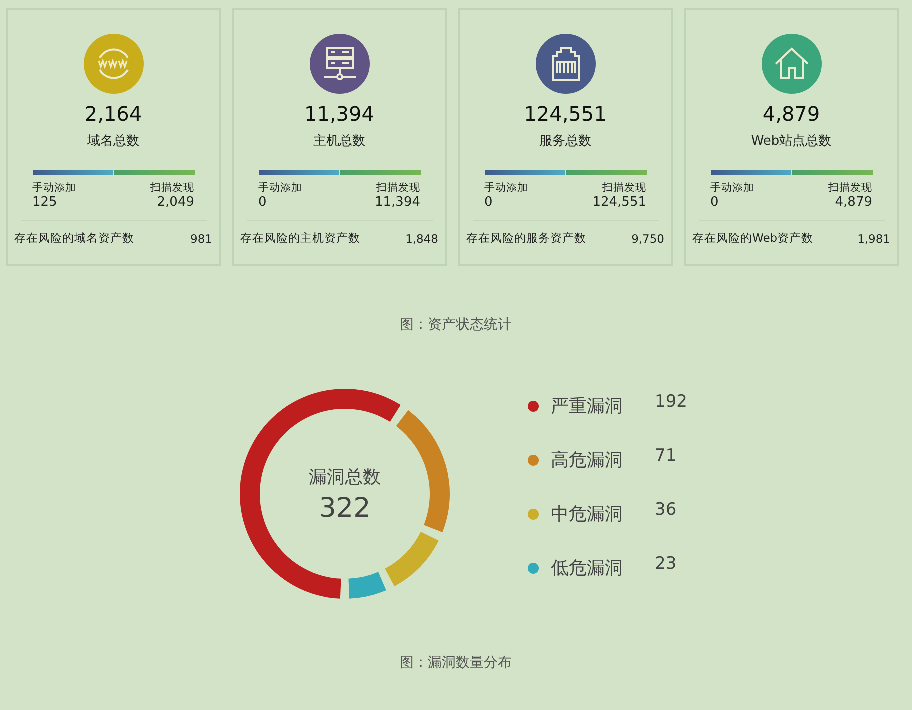 This screenshot has height=710, width=912. I want to click on card-label: Web站点总数, so click(791, 141).